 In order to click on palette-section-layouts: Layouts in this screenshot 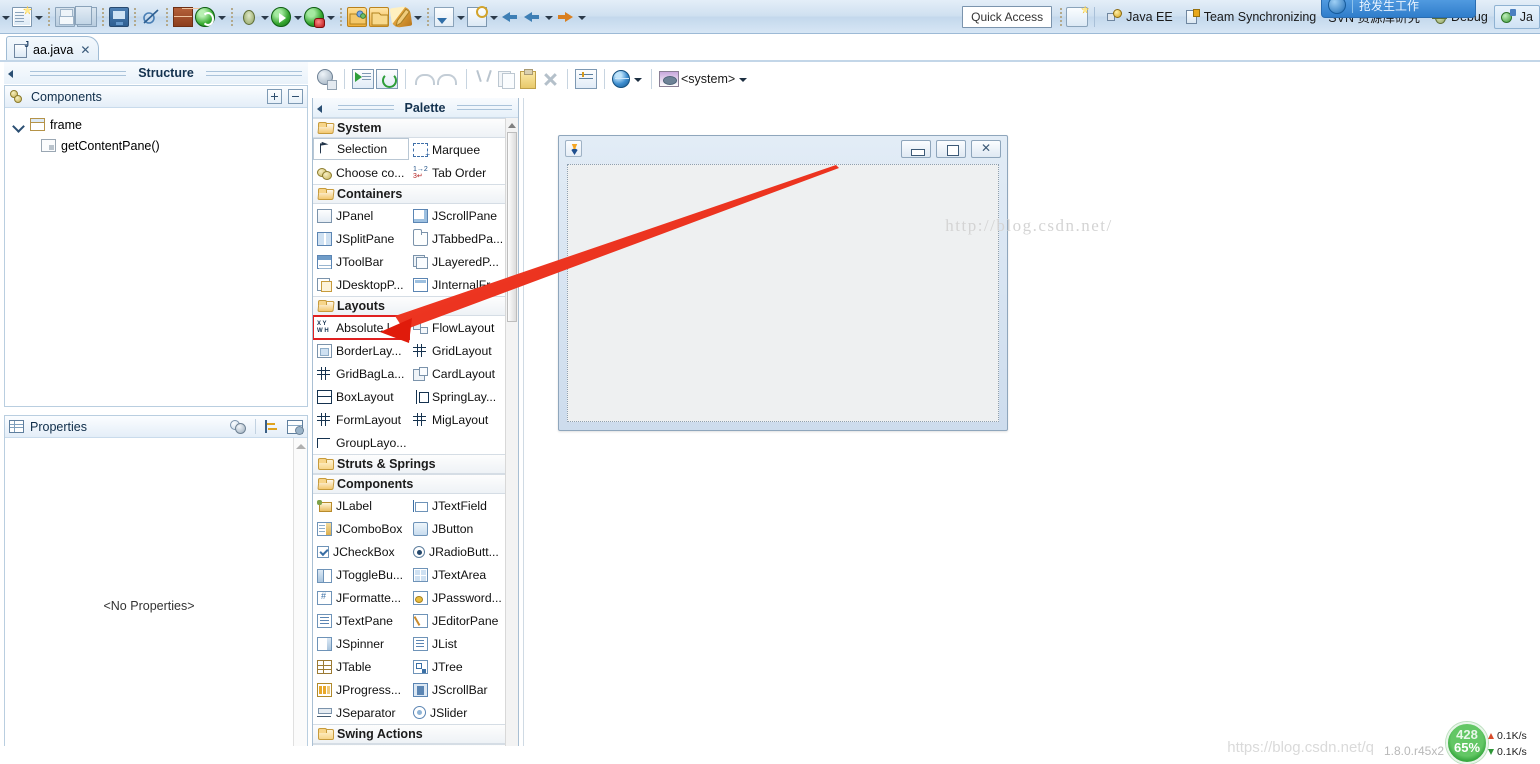, I will do `click(409, 306)`.